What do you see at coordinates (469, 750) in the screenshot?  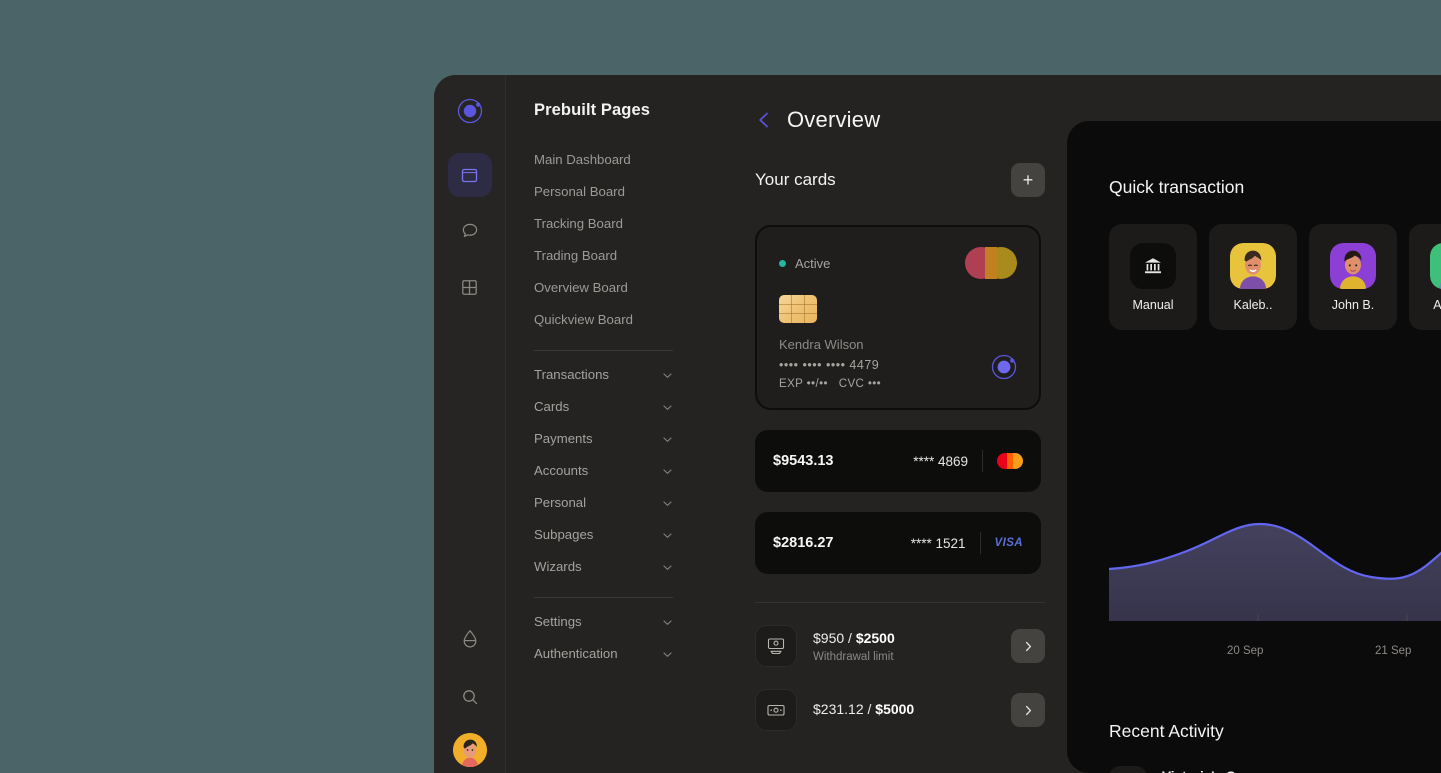 I see `user-avatar` at bounding box center [469, 750].